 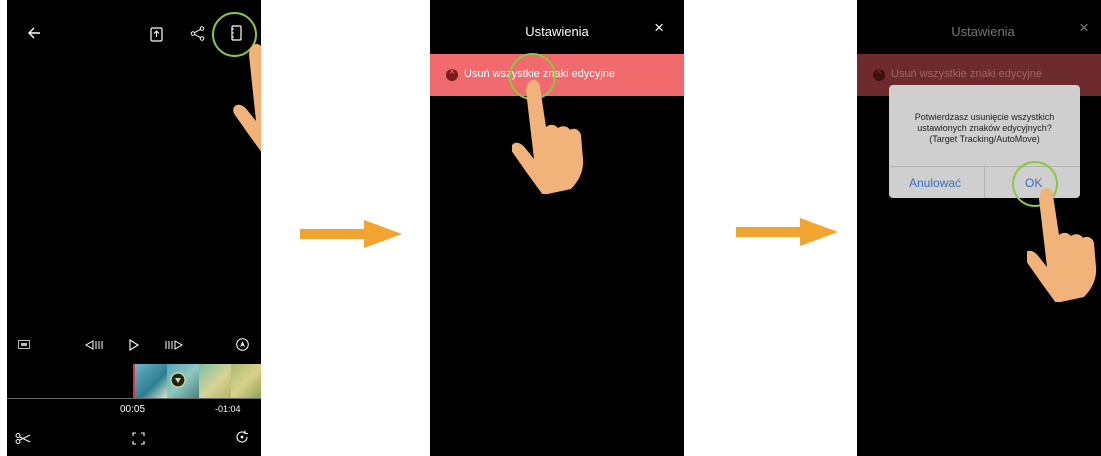 What do you see at coordinates (174, 345) in the screenshot?
I see `next-frame-icon` at bounding box center [174, 345].